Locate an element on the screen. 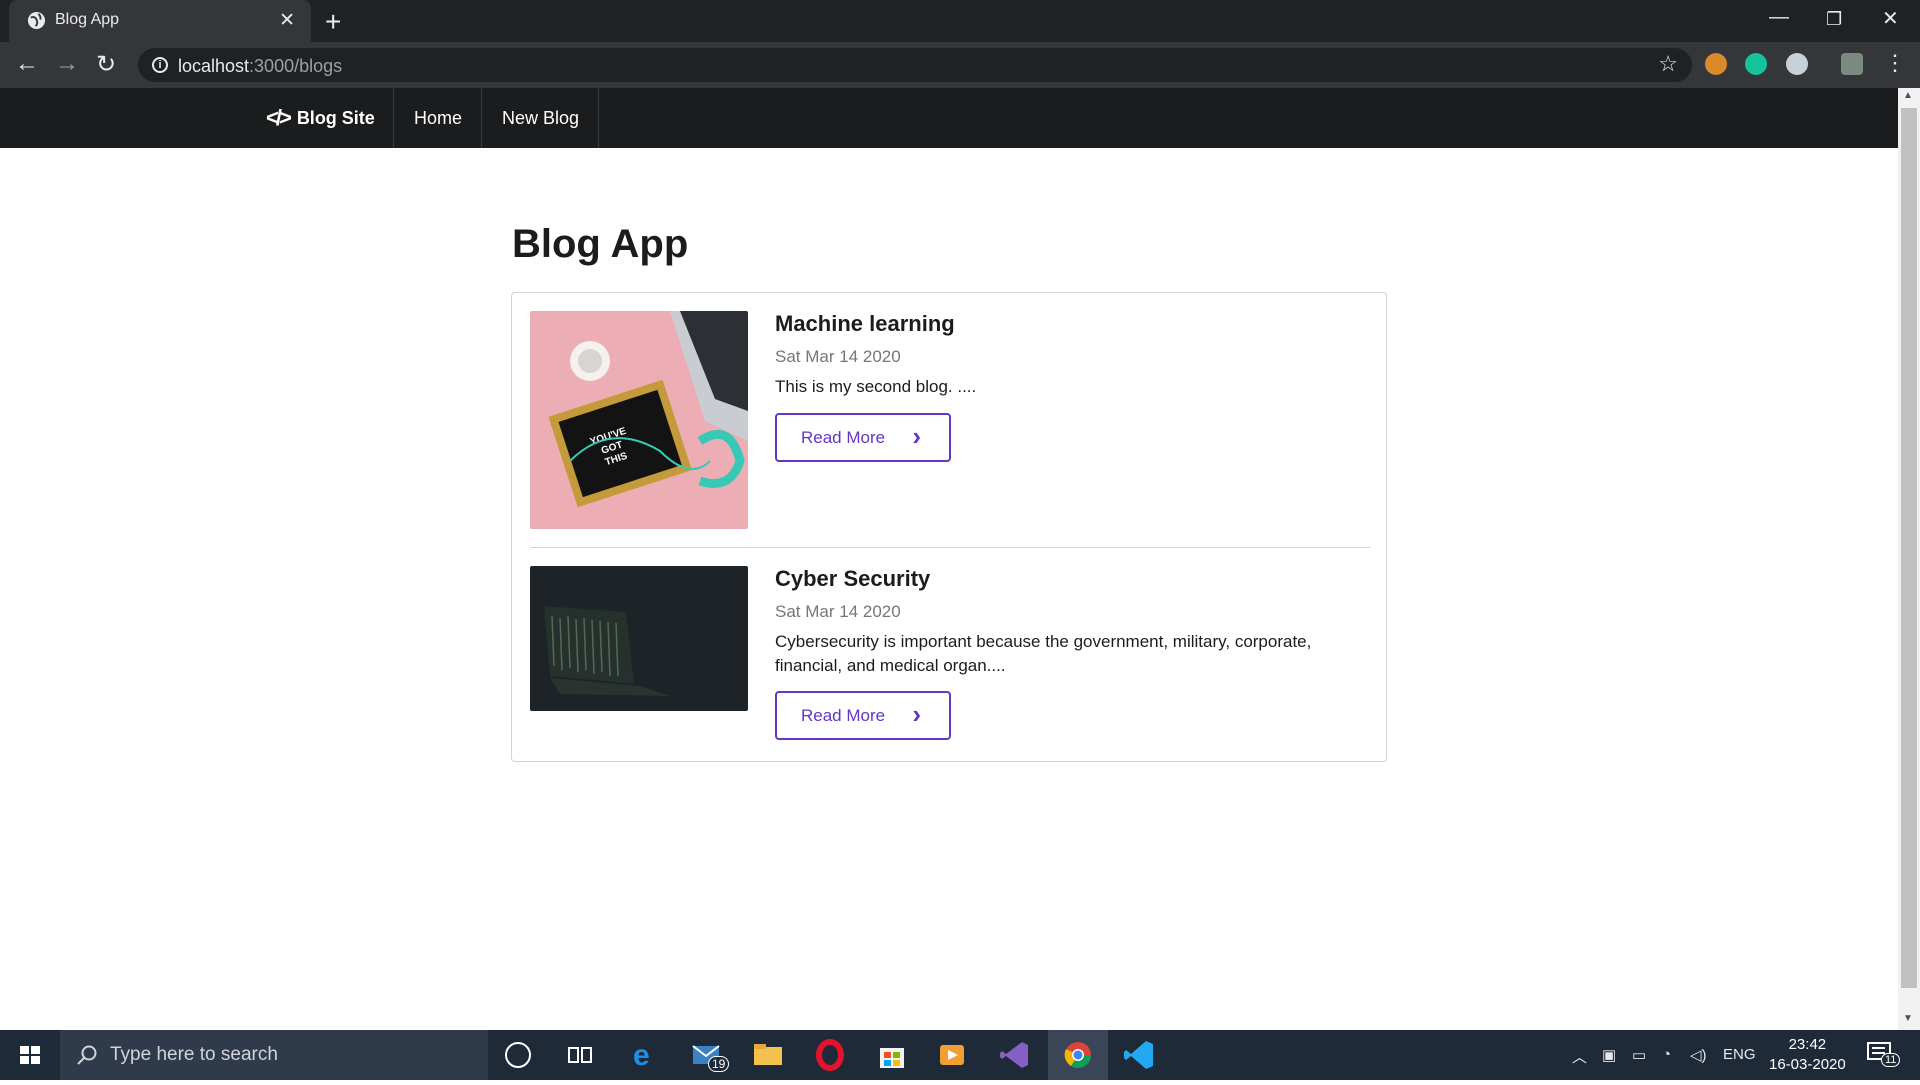 Image resolution: width=1920 pixels, height=1085 pixels. windows-logo-icon is located at coordinates (30, 1055).